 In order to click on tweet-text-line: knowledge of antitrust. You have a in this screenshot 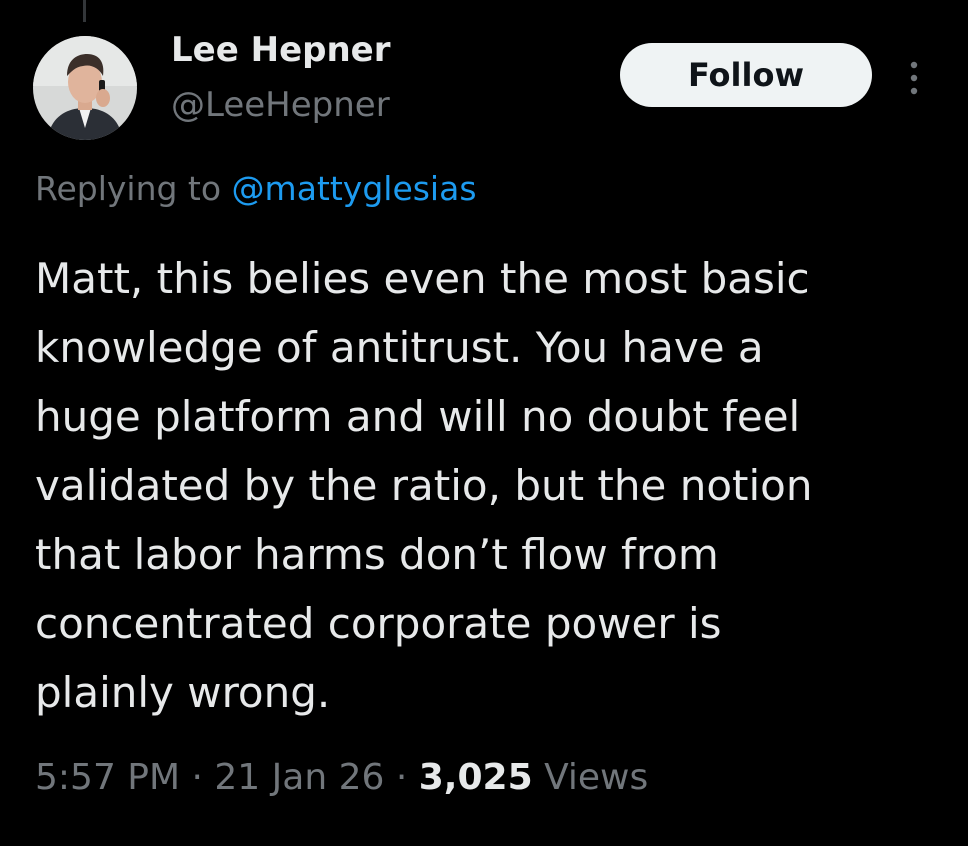, I will do `click(399, 347)`.